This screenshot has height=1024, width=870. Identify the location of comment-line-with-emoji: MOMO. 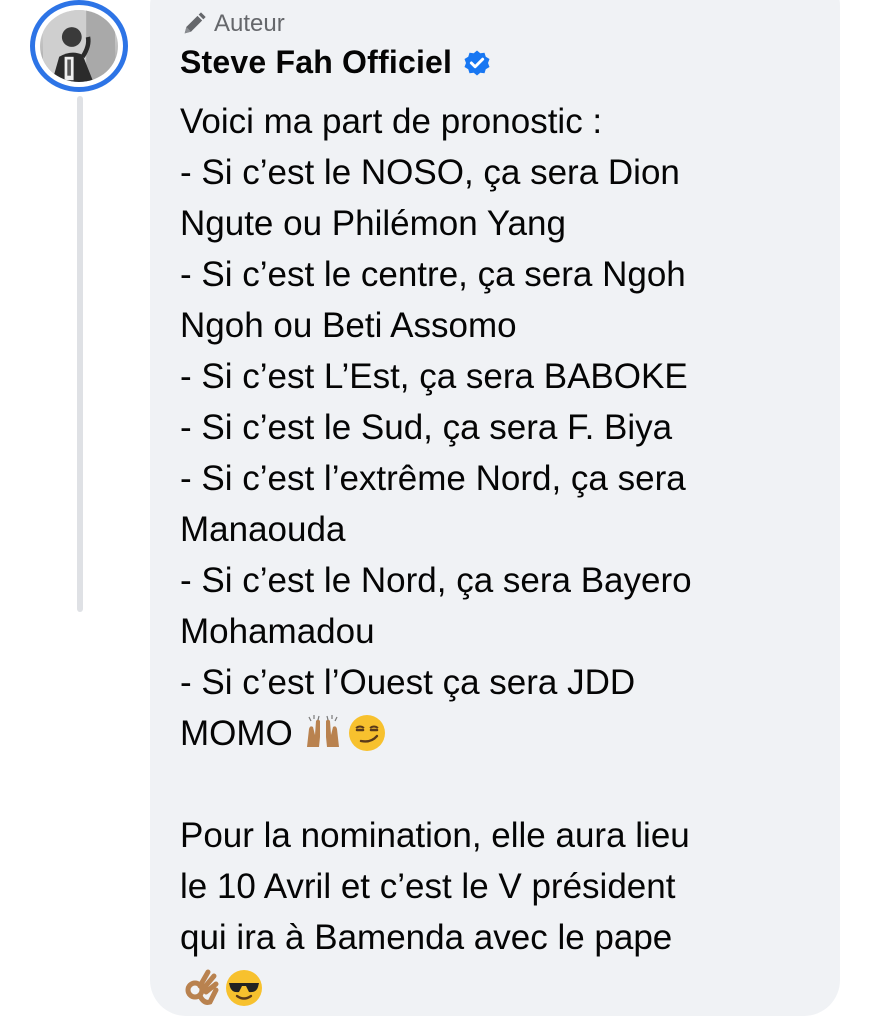
(500, 733).